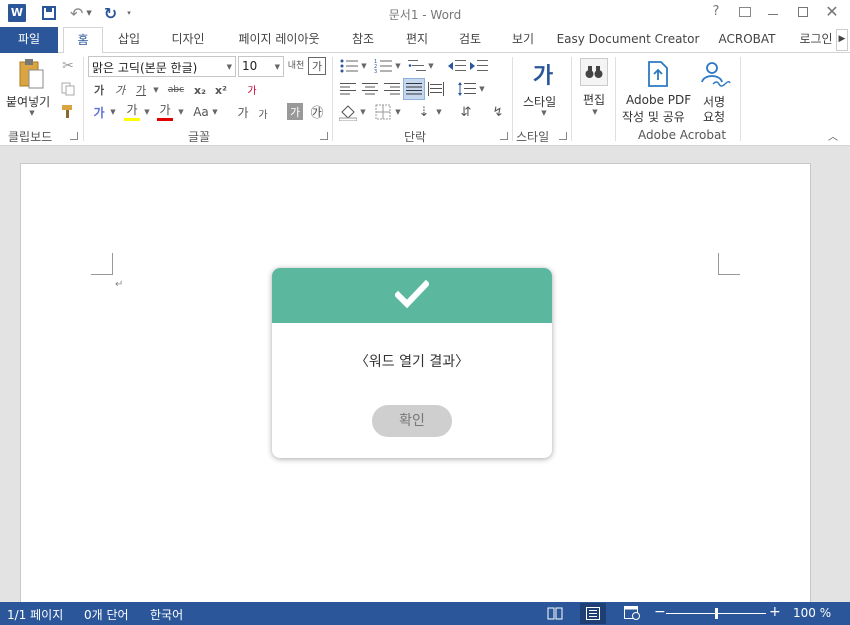  Describe the element at coordinates (29, 40) in the screenshot. I see `tab-file: 파일` at that location.